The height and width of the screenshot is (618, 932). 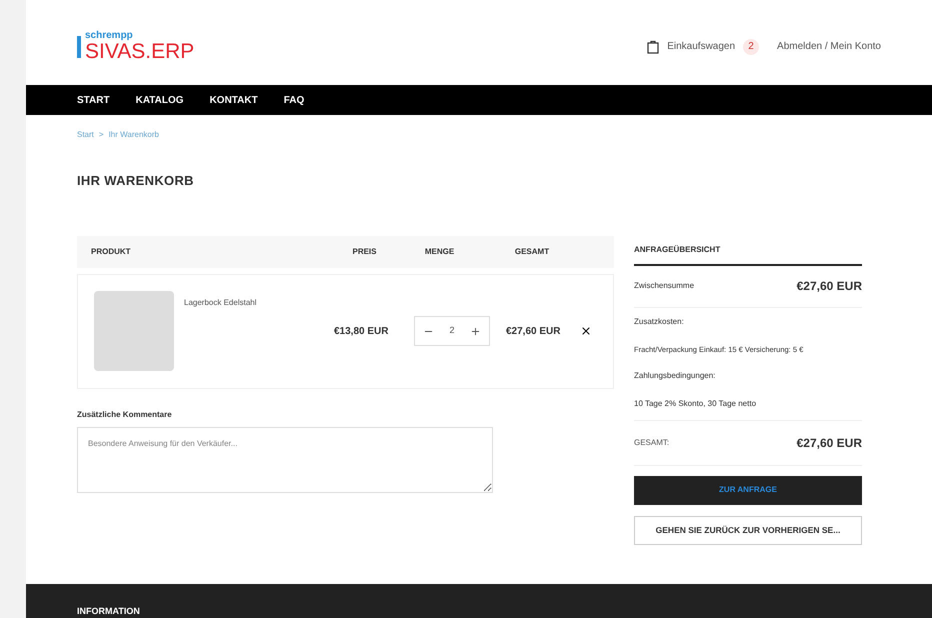 I want to click on footer-heading: INFORMATION, so click(x=108, y=611).